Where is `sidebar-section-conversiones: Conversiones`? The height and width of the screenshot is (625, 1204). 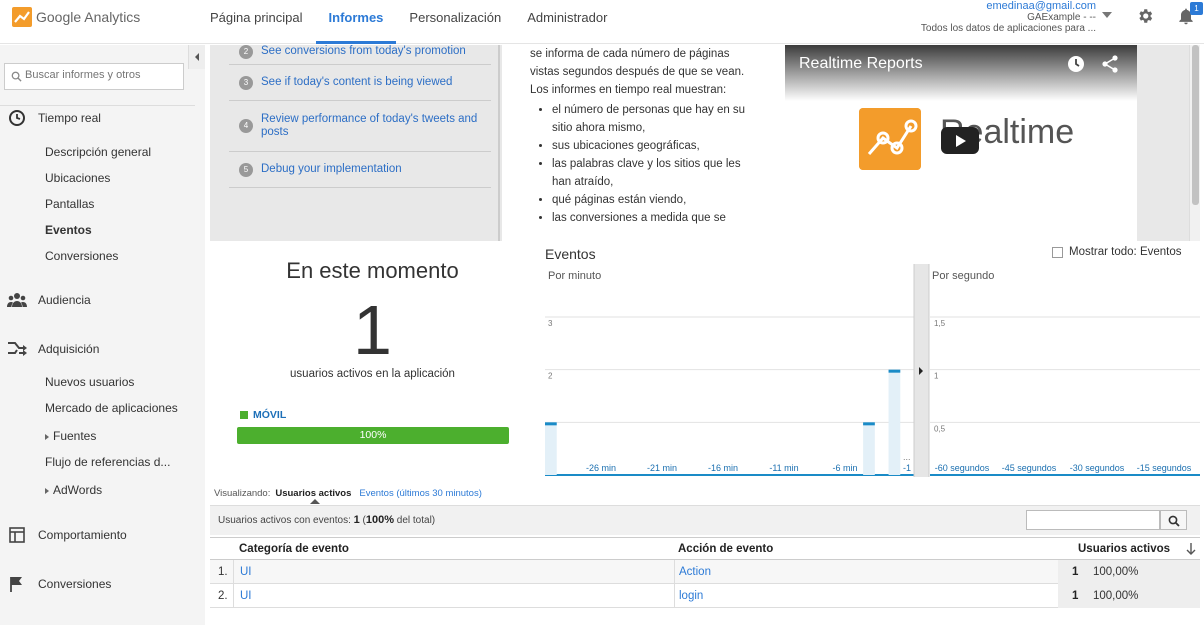 sidebar-section-conversiones: Conversiones is located at coordinates (55, 584).